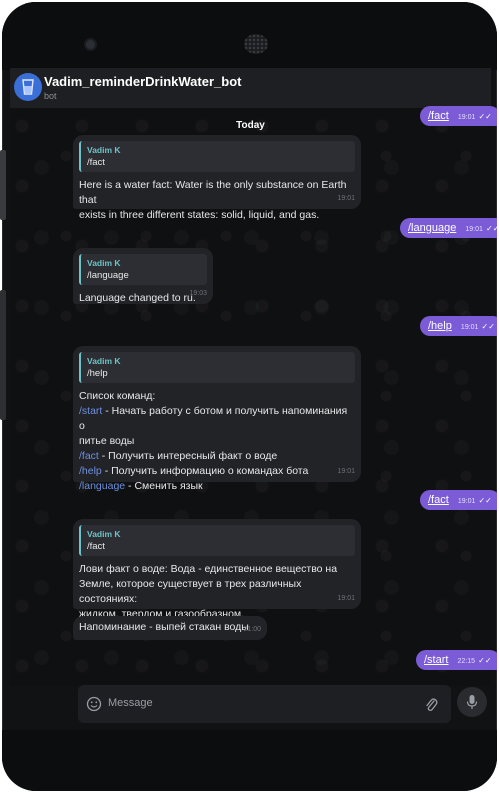 The image size is (499, 793). I want to click on message-line: Список команд:, so click(117, 396).